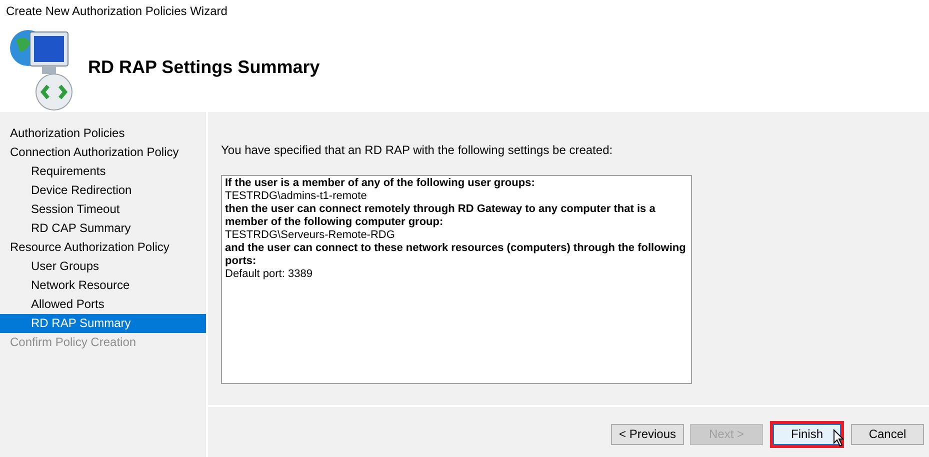  I want to click on summary-heading: If the user is a member of any of the following user groups:, so click(380, 183).